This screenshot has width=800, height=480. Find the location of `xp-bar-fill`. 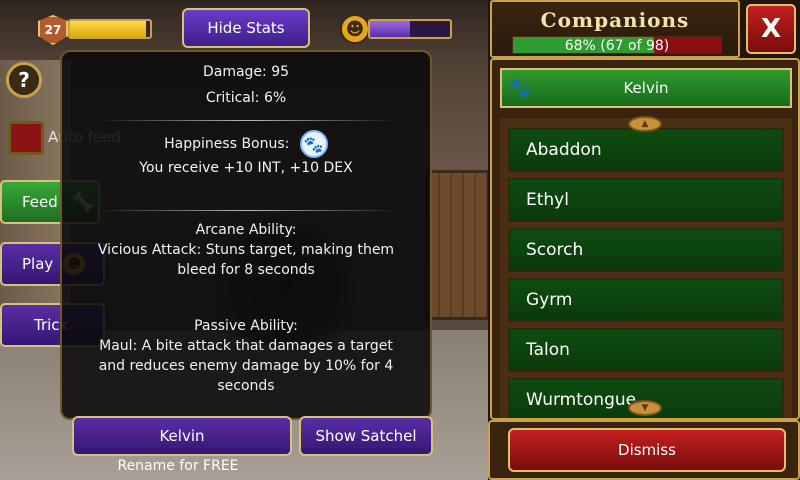

xp-bar-fill is located at coordinates (108, 29).